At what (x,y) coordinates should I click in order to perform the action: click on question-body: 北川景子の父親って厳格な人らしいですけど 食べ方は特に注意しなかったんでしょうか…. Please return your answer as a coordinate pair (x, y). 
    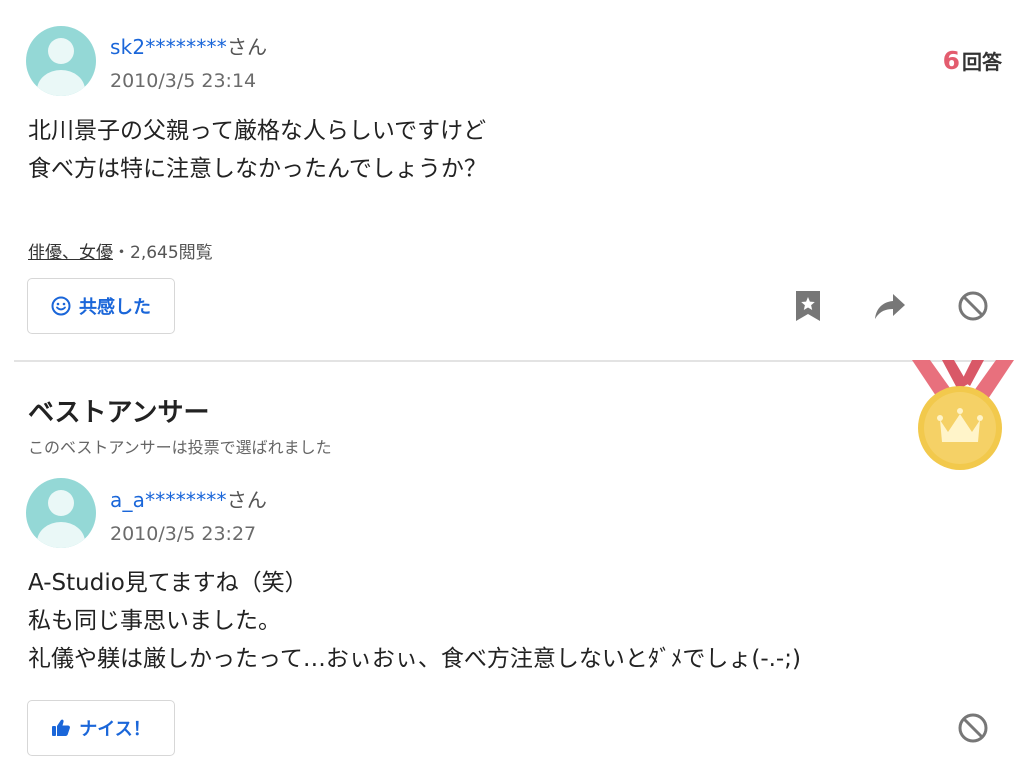
    Looking at the image, I should click on (257, 150).